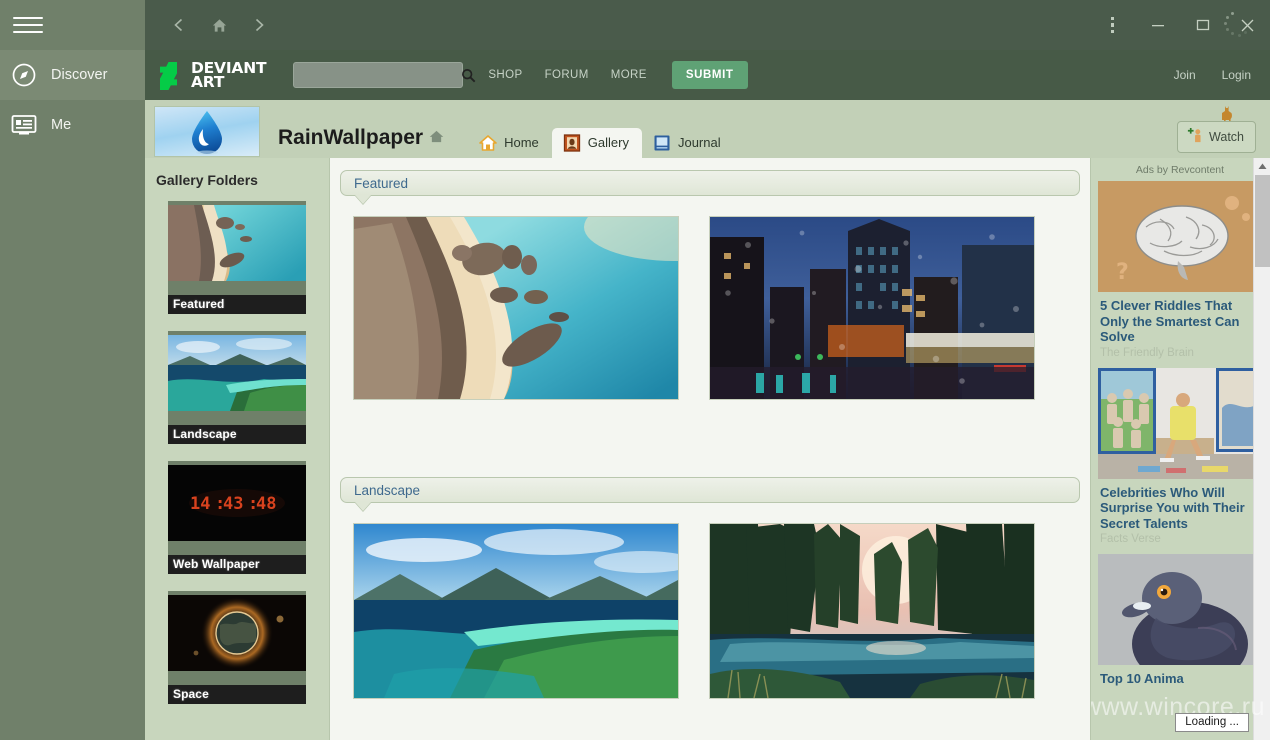 The height and width of the screenshot is (740, 1270). Describe the element at coordinates (505, 75) in the screenshot. I see `nav-shop: SHOP` at that location.